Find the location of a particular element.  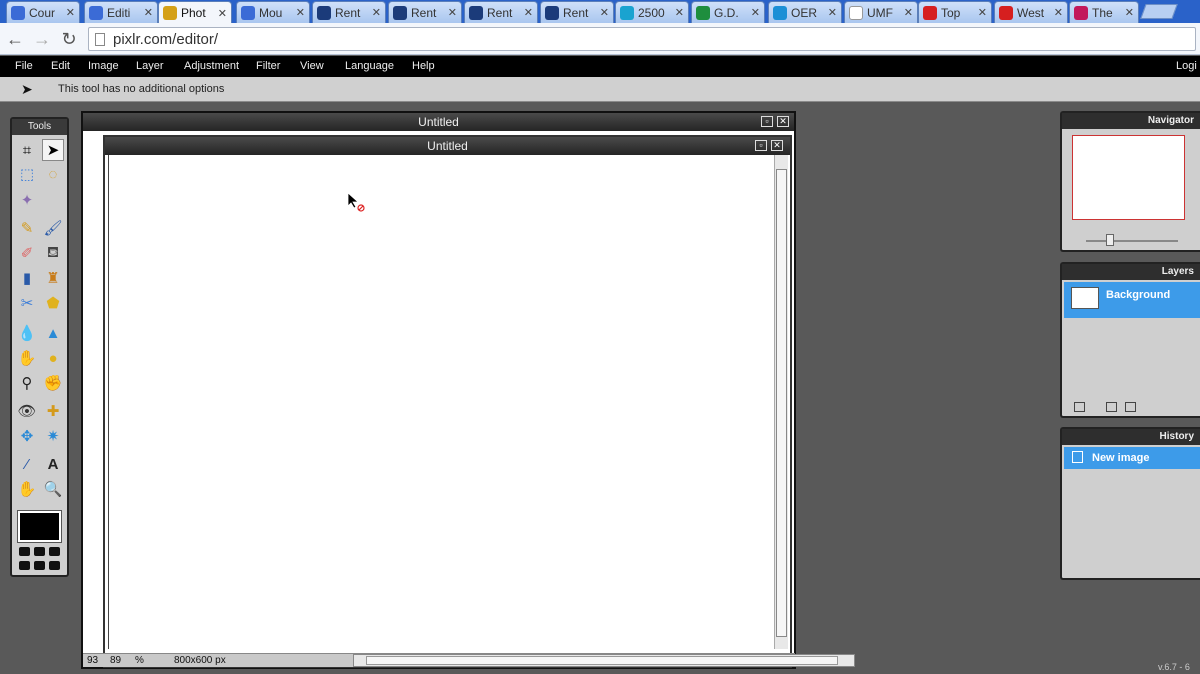

magic-wand-tool-icon: ✦ is located at coordinates (27, 200).